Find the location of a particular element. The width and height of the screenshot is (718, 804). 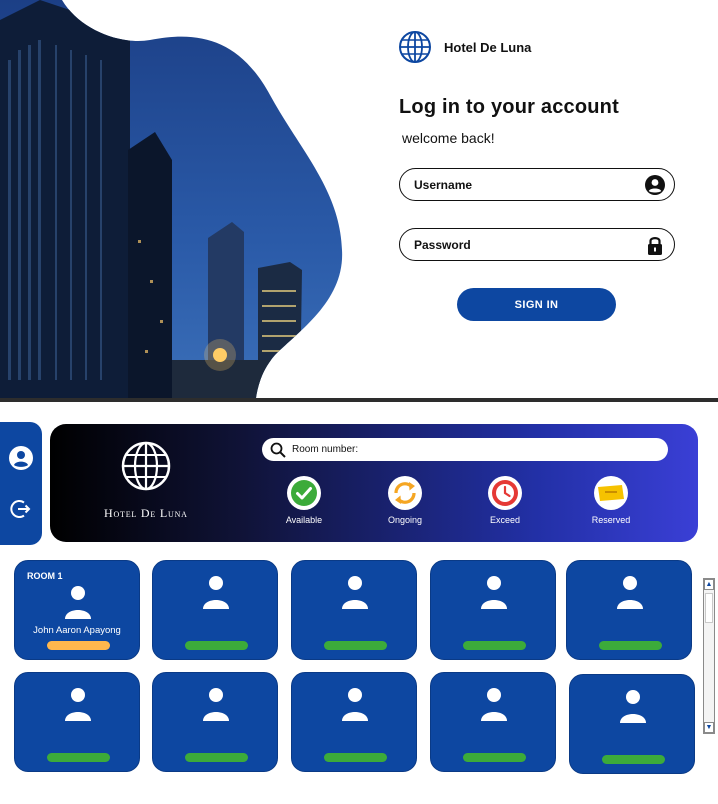

search-icon is located at coordinates (278, 450).